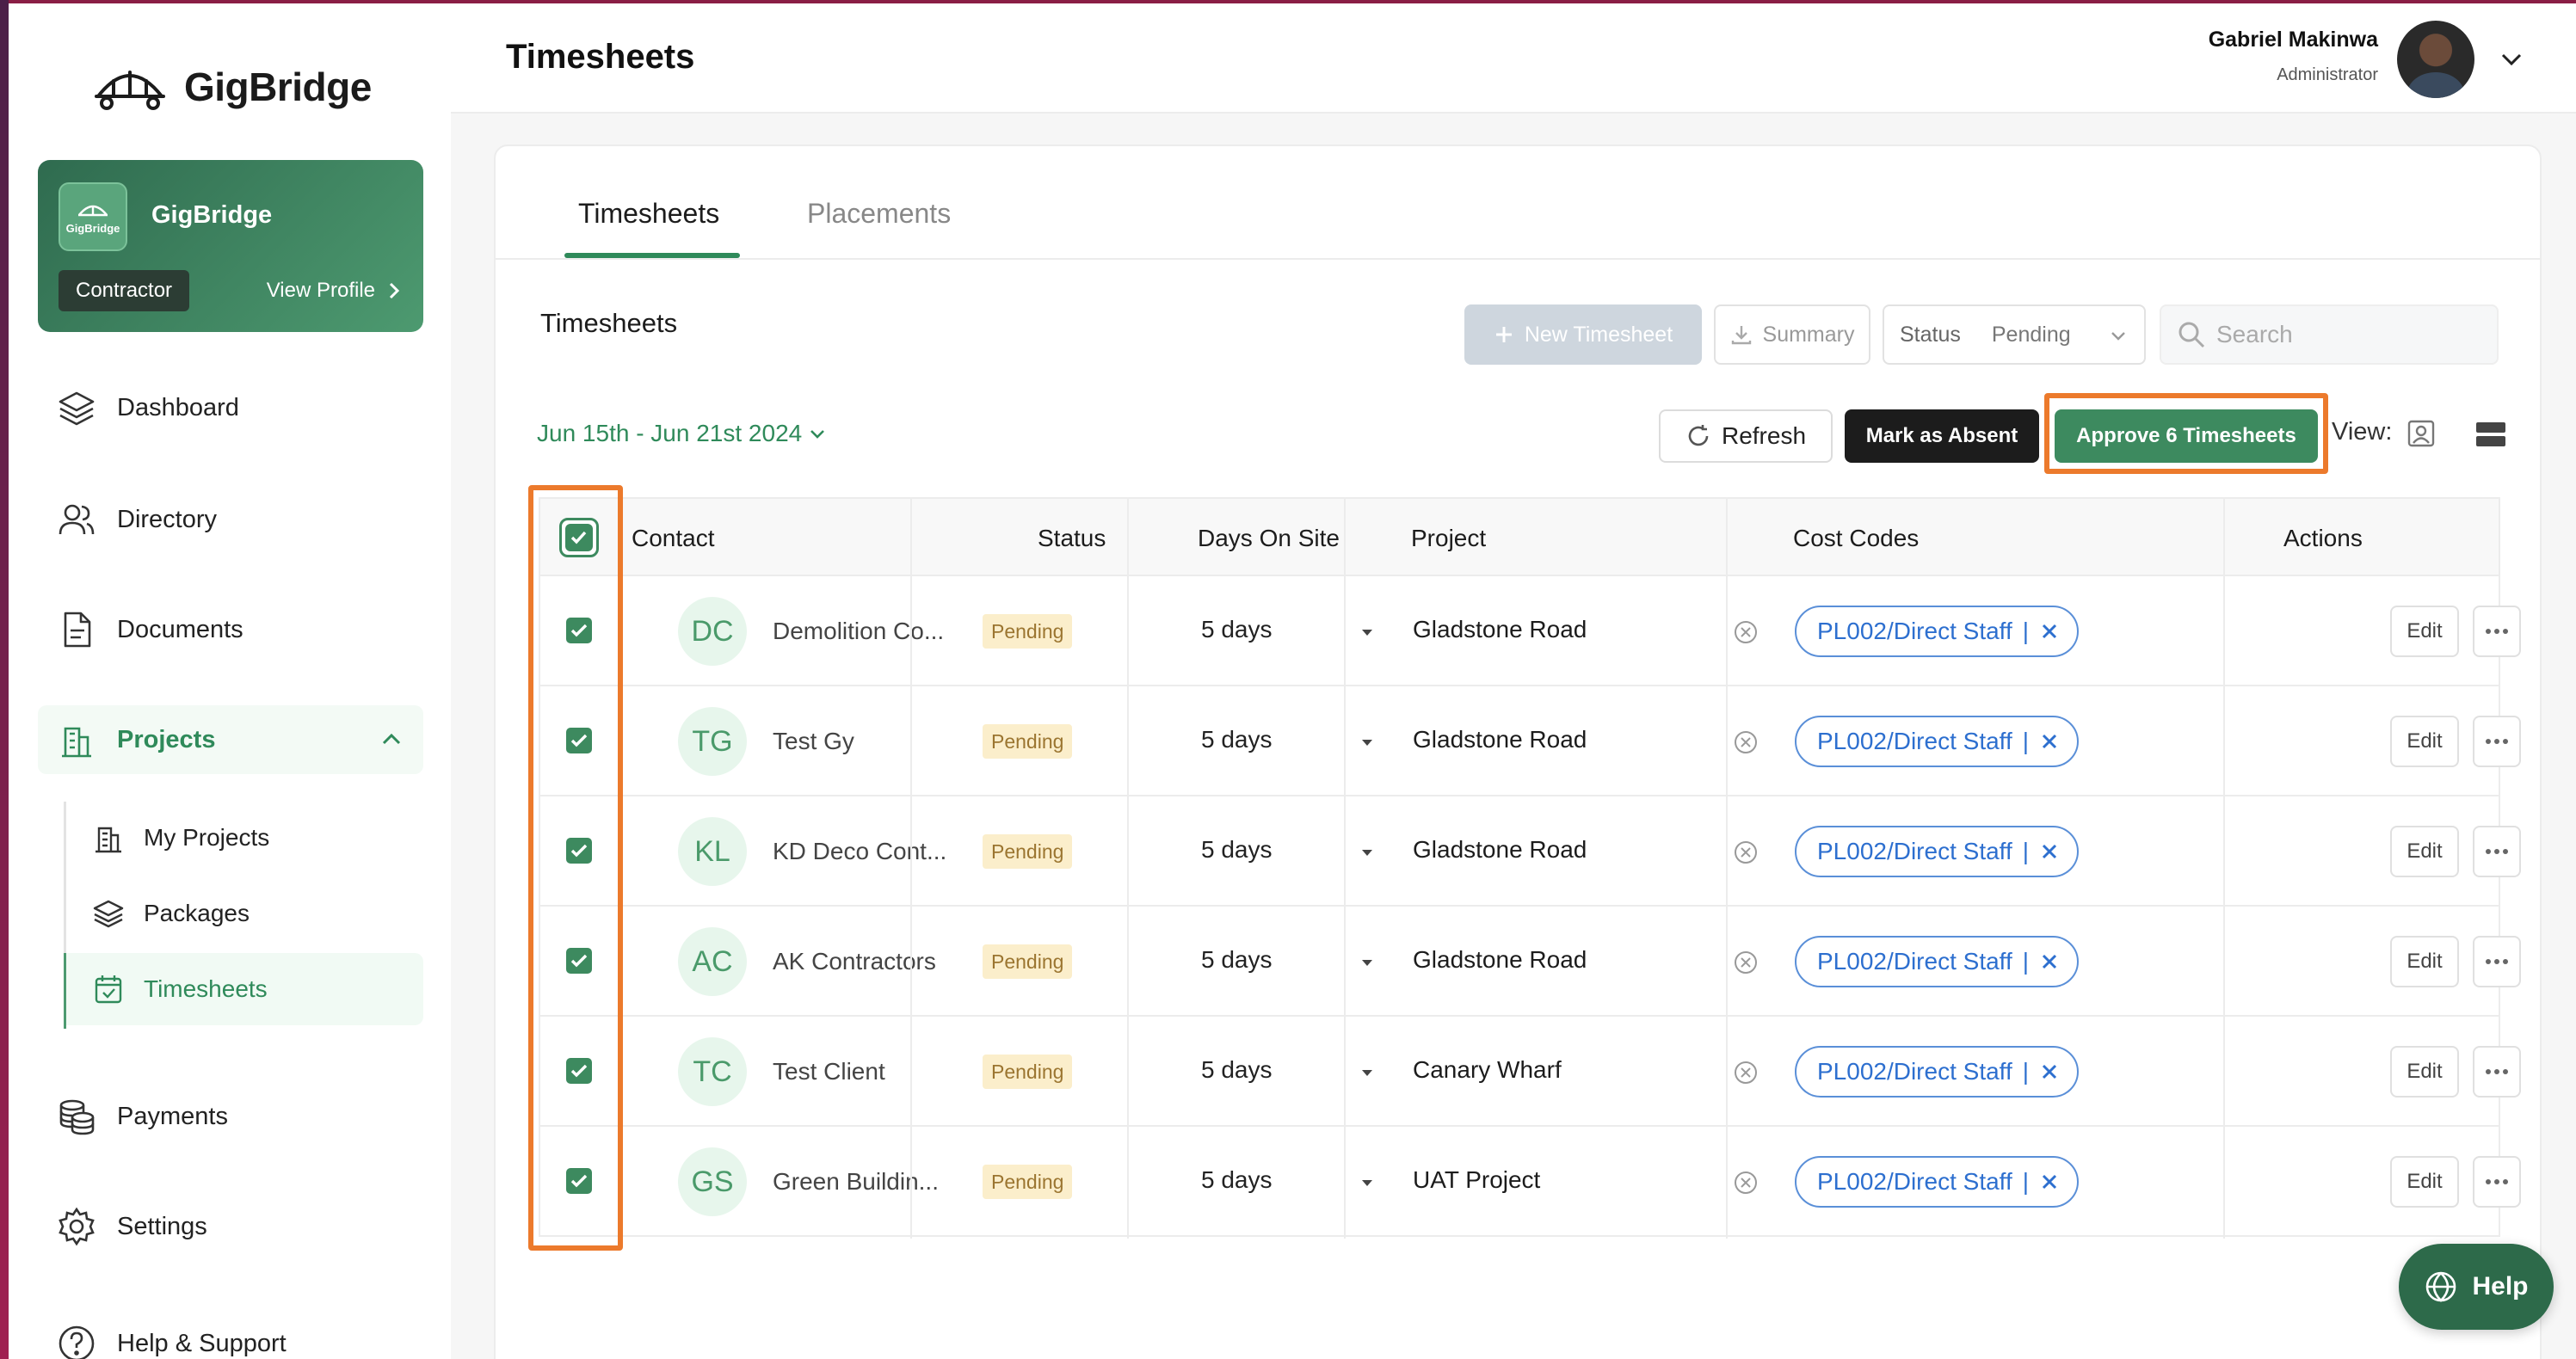  I want to click on summary-button: Summary, so click(1792, 334).